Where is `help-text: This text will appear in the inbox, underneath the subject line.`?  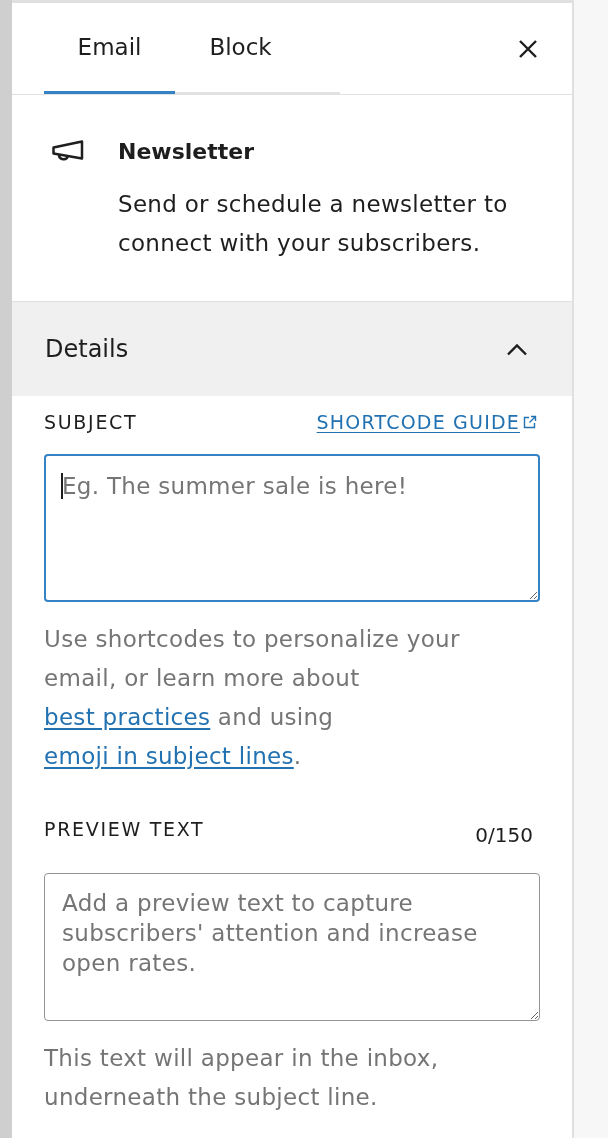
help-text: This text will appear in the inbox, underneath the subject line. is located at coordinates (242, 1078).